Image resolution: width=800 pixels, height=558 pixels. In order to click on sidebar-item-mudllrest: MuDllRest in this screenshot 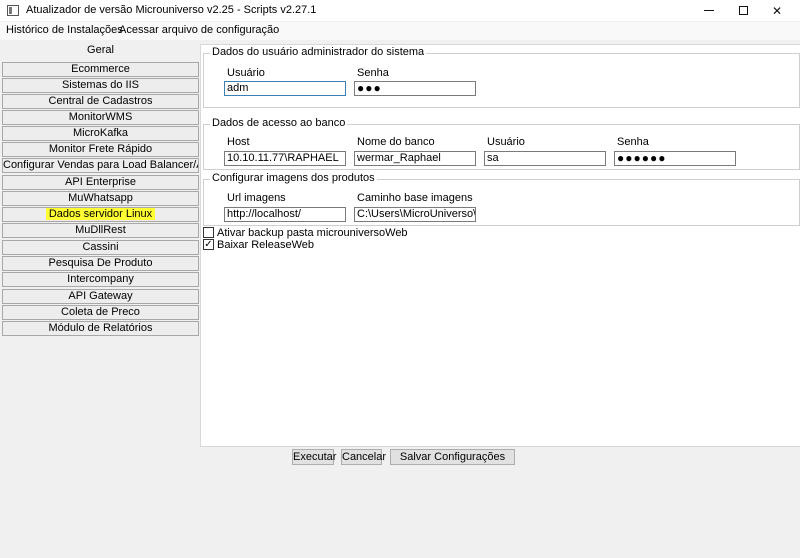, I will do `click(100, 230)`.